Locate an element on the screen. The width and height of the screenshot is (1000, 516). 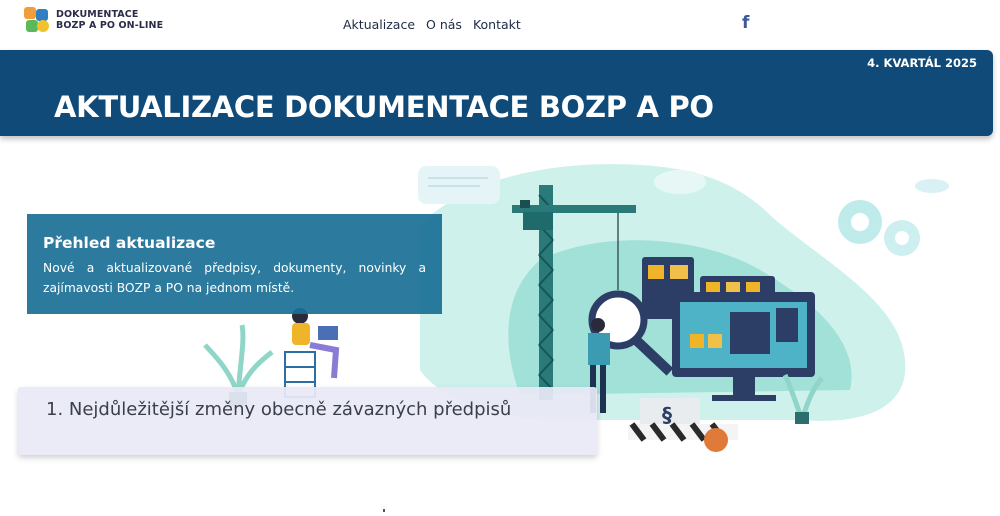
logo-text: DOKUMENTACE BOZP A PO ON-LINE is located at coordinates (109, 20).